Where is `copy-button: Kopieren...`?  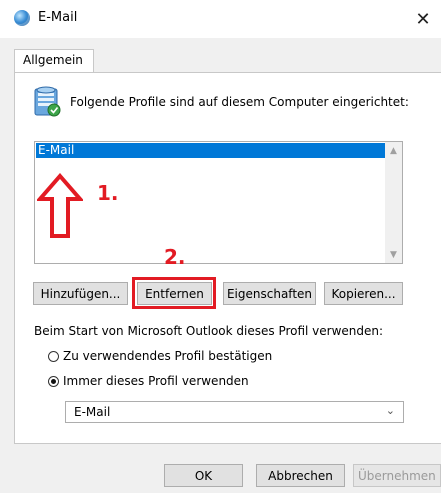
copy-button: Kopieren... is located at coordinates (363, 293).